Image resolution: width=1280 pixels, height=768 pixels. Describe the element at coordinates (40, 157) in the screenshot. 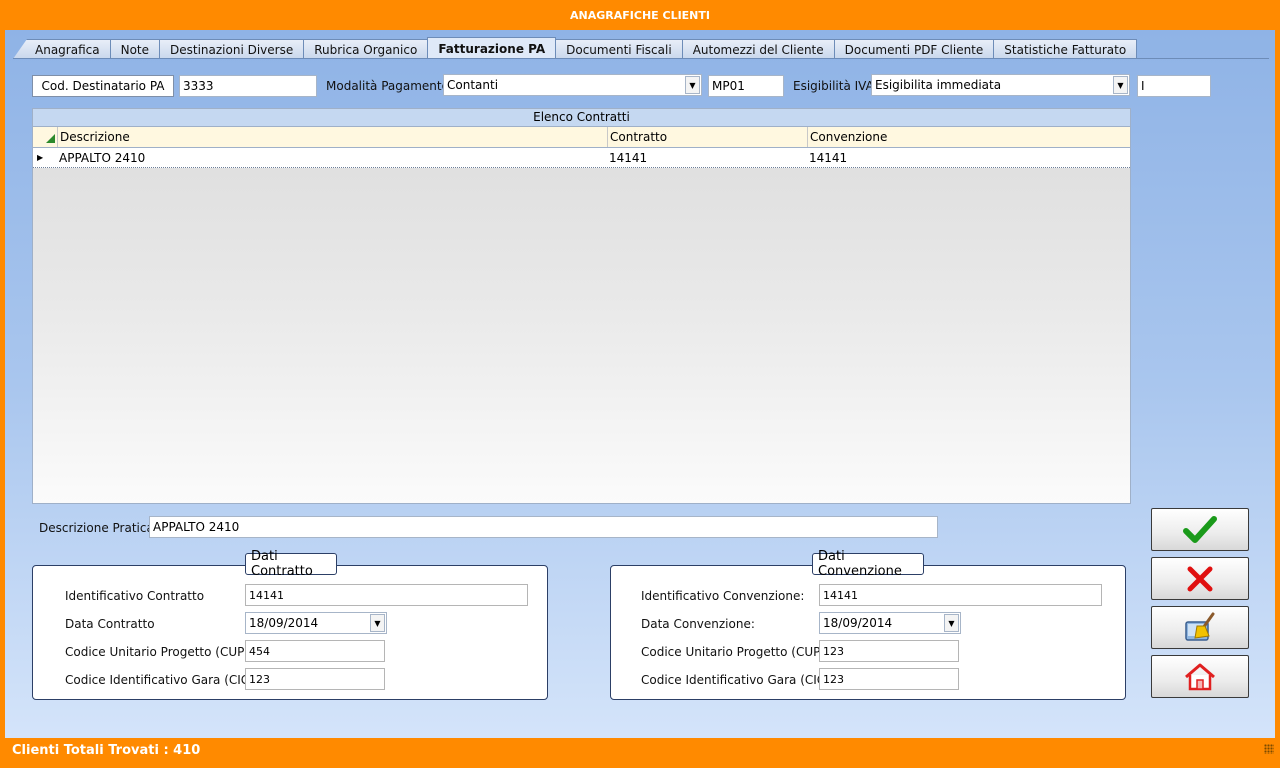

I see `row-selector-icon: ▶` at that location.